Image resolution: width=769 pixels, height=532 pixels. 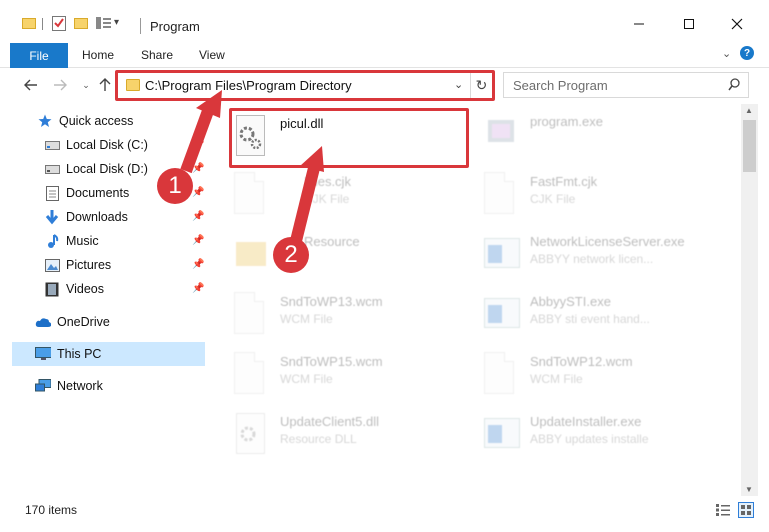 I want to click on tab-file: File, so click(x=39, y=55).